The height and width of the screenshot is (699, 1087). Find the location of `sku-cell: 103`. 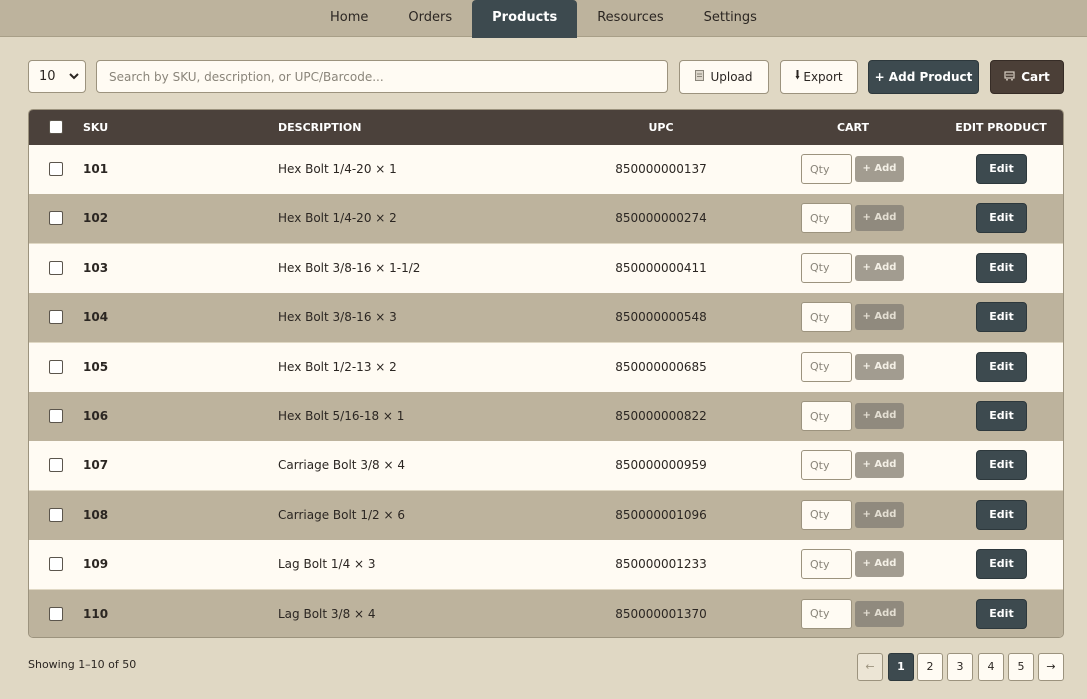

sku-cell: 103 is located at coordinates (96, 267).